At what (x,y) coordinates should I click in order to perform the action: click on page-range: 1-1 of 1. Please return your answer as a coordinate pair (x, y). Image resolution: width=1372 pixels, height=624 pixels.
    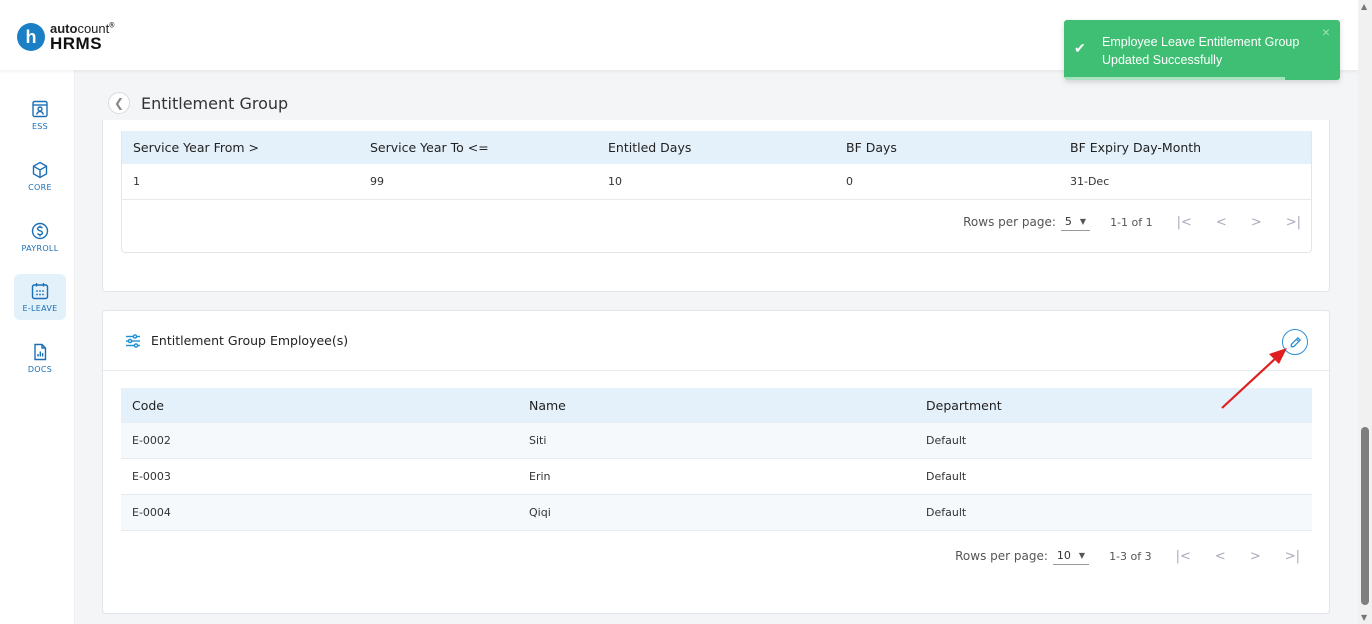
    Looking at the image, I should click on (1131, 222).